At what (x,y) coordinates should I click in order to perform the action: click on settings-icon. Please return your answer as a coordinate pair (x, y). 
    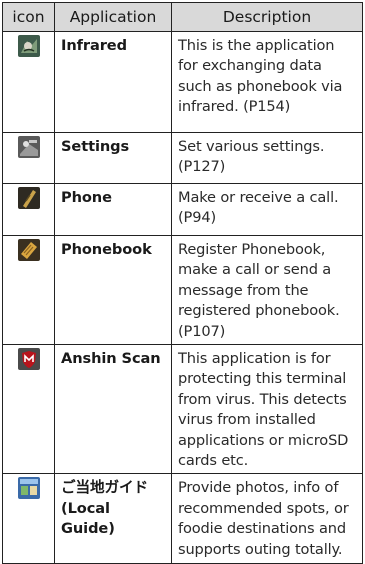
    Looking at the image, I should click on (28, 147).